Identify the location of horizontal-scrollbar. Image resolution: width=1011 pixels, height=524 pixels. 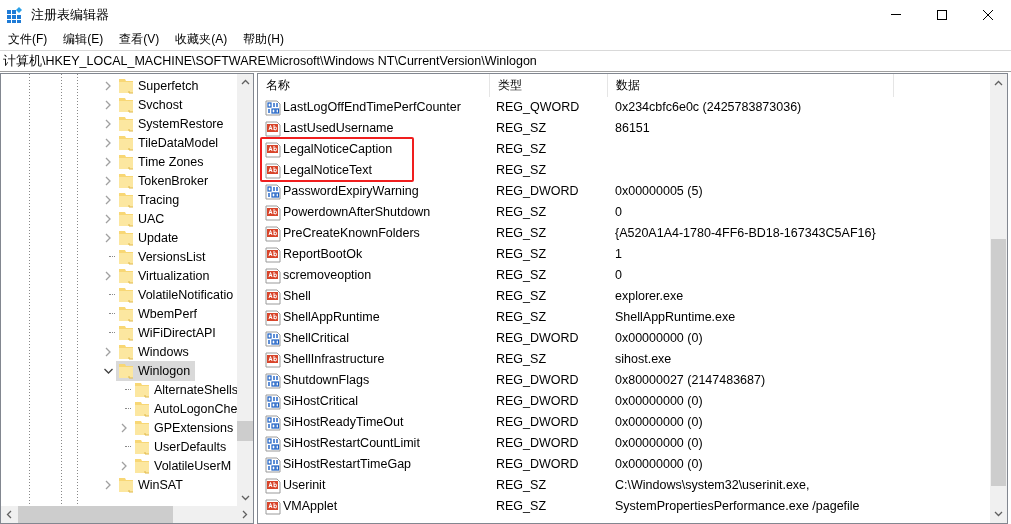
(127, 514).